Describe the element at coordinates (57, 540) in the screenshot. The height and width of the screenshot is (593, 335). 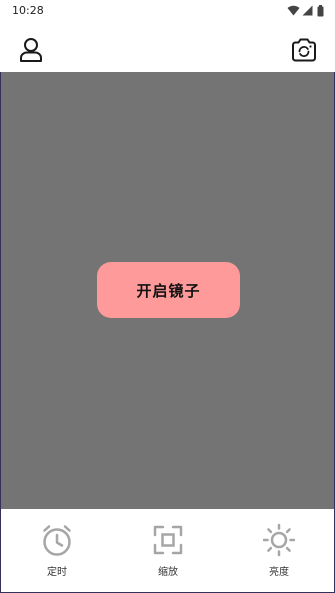
I see `alarm-clock-icon` at that location.